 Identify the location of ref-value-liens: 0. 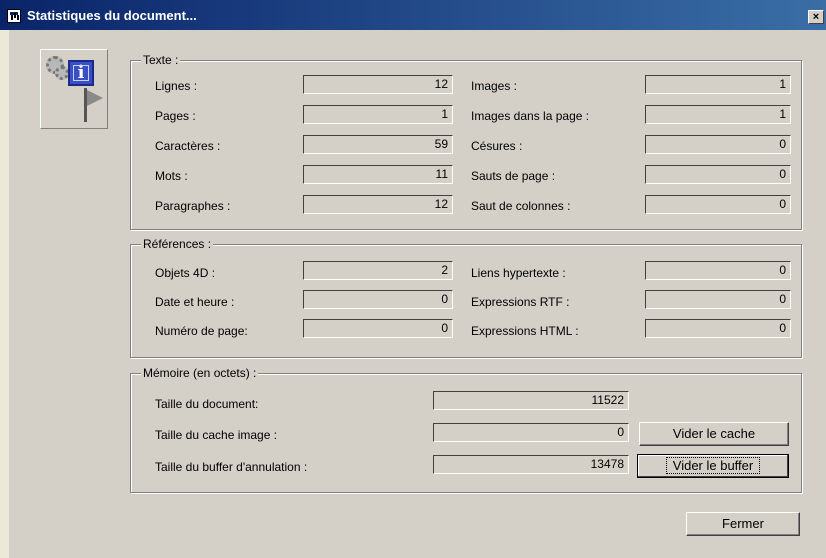
(718, 270).